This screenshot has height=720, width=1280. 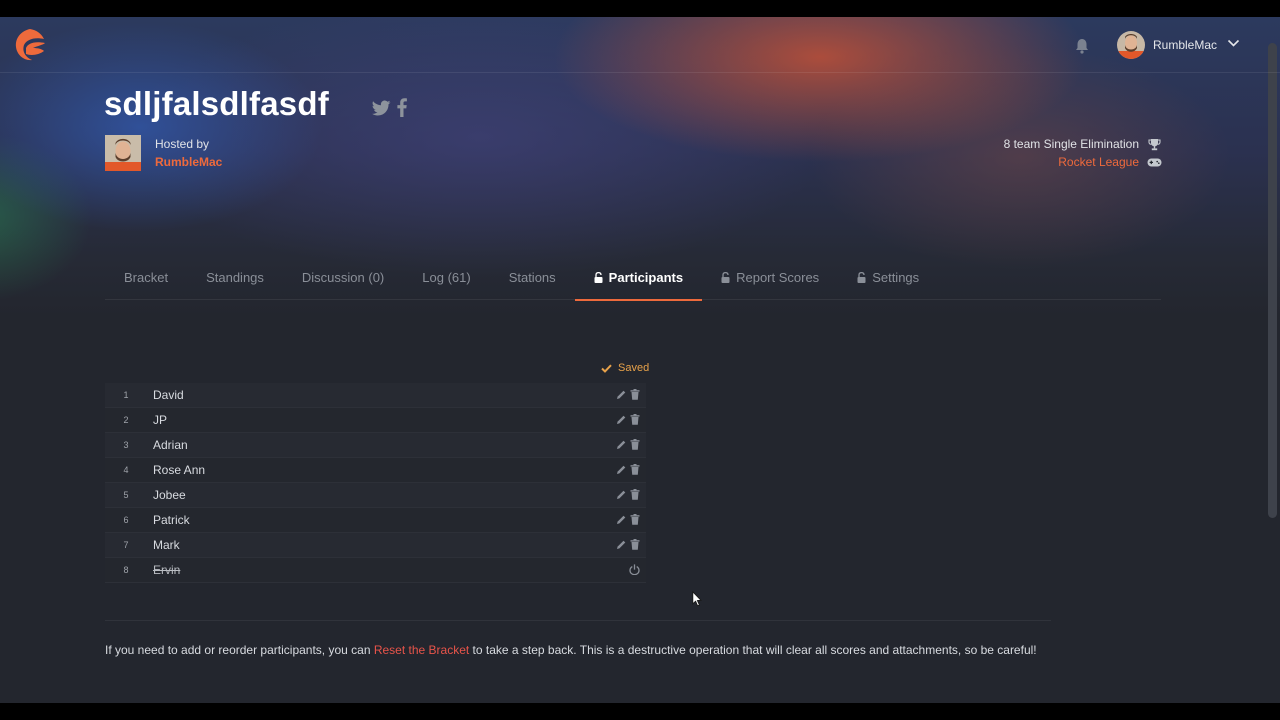 I want to click on tab-discussion: Discussion (0), so click(x=343, y=277).